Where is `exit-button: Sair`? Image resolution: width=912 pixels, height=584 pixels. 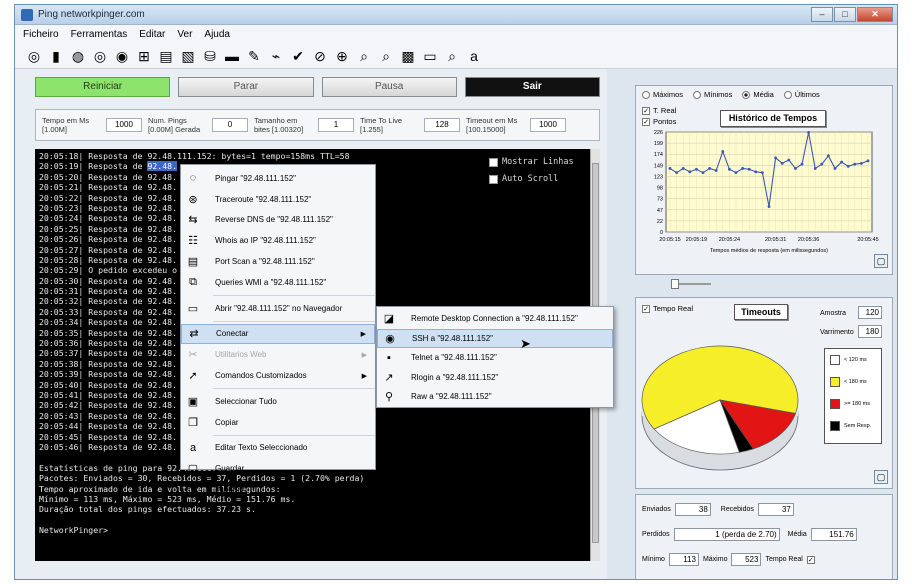
exit-button: Sair is located at coordinates (532, 87).